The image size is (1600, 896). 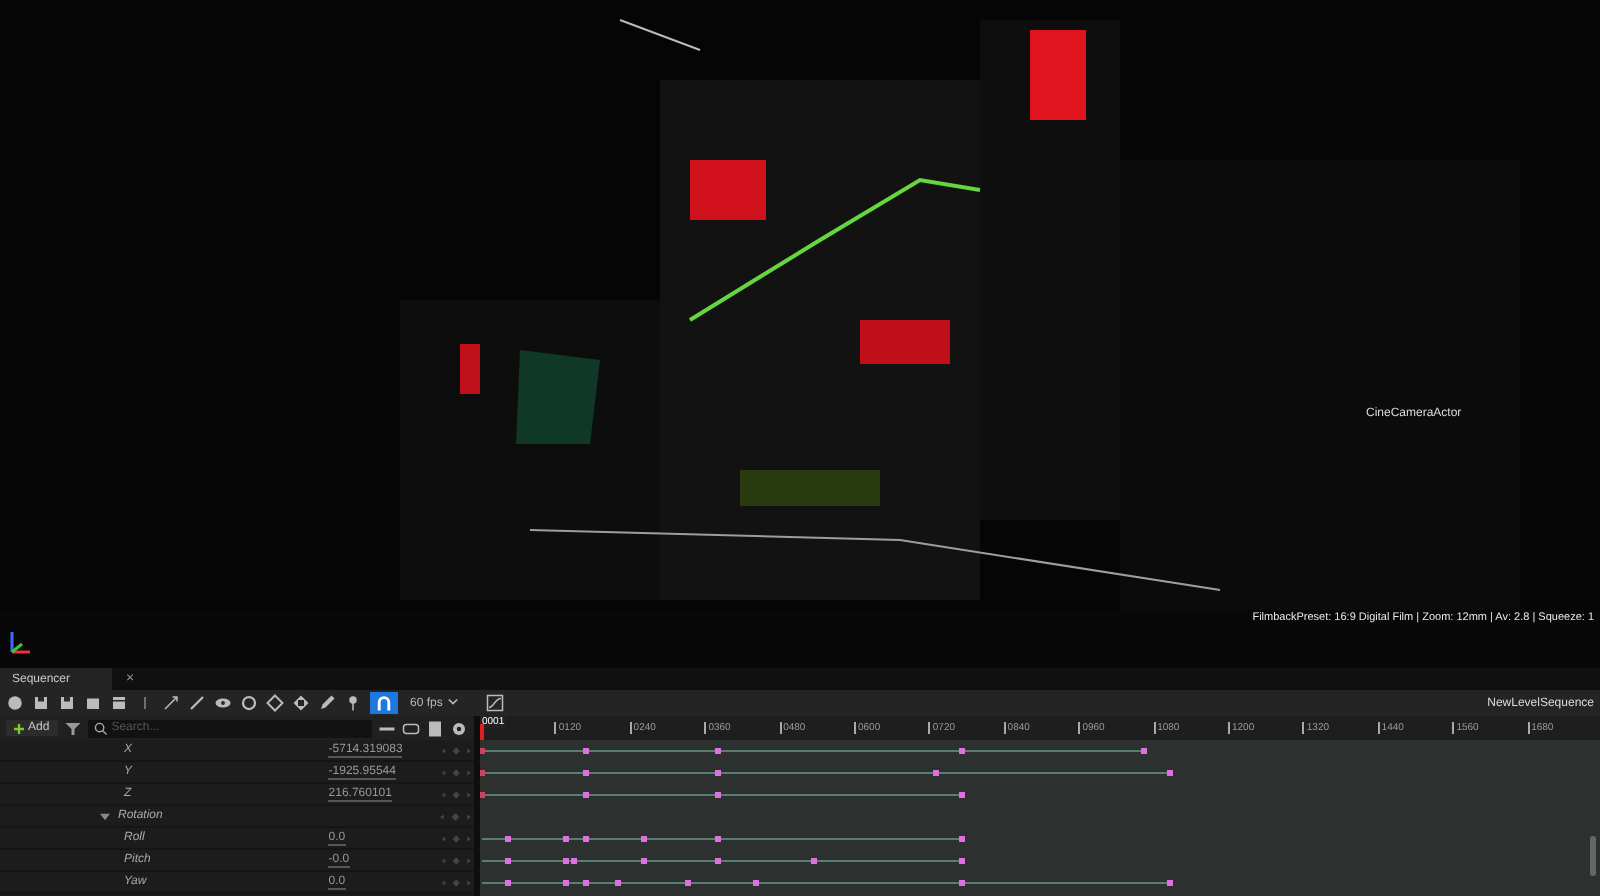 I want to click on snap-button, so click(x=384, y=703).